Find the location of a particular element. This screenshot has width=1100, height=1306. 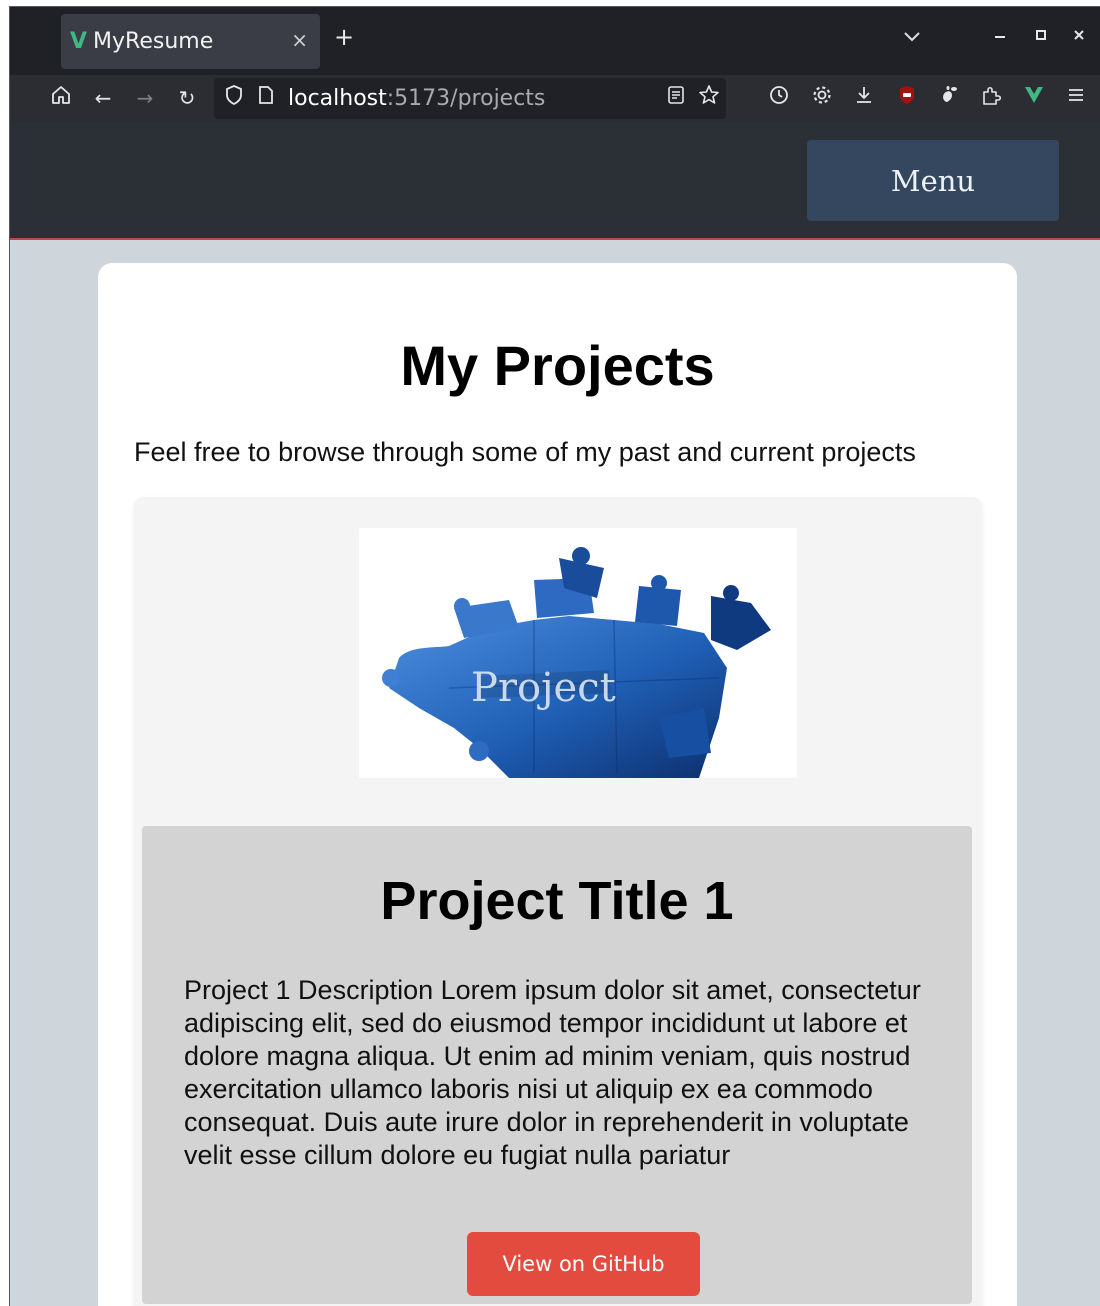

download-icon is located at coordinates (864, 98).